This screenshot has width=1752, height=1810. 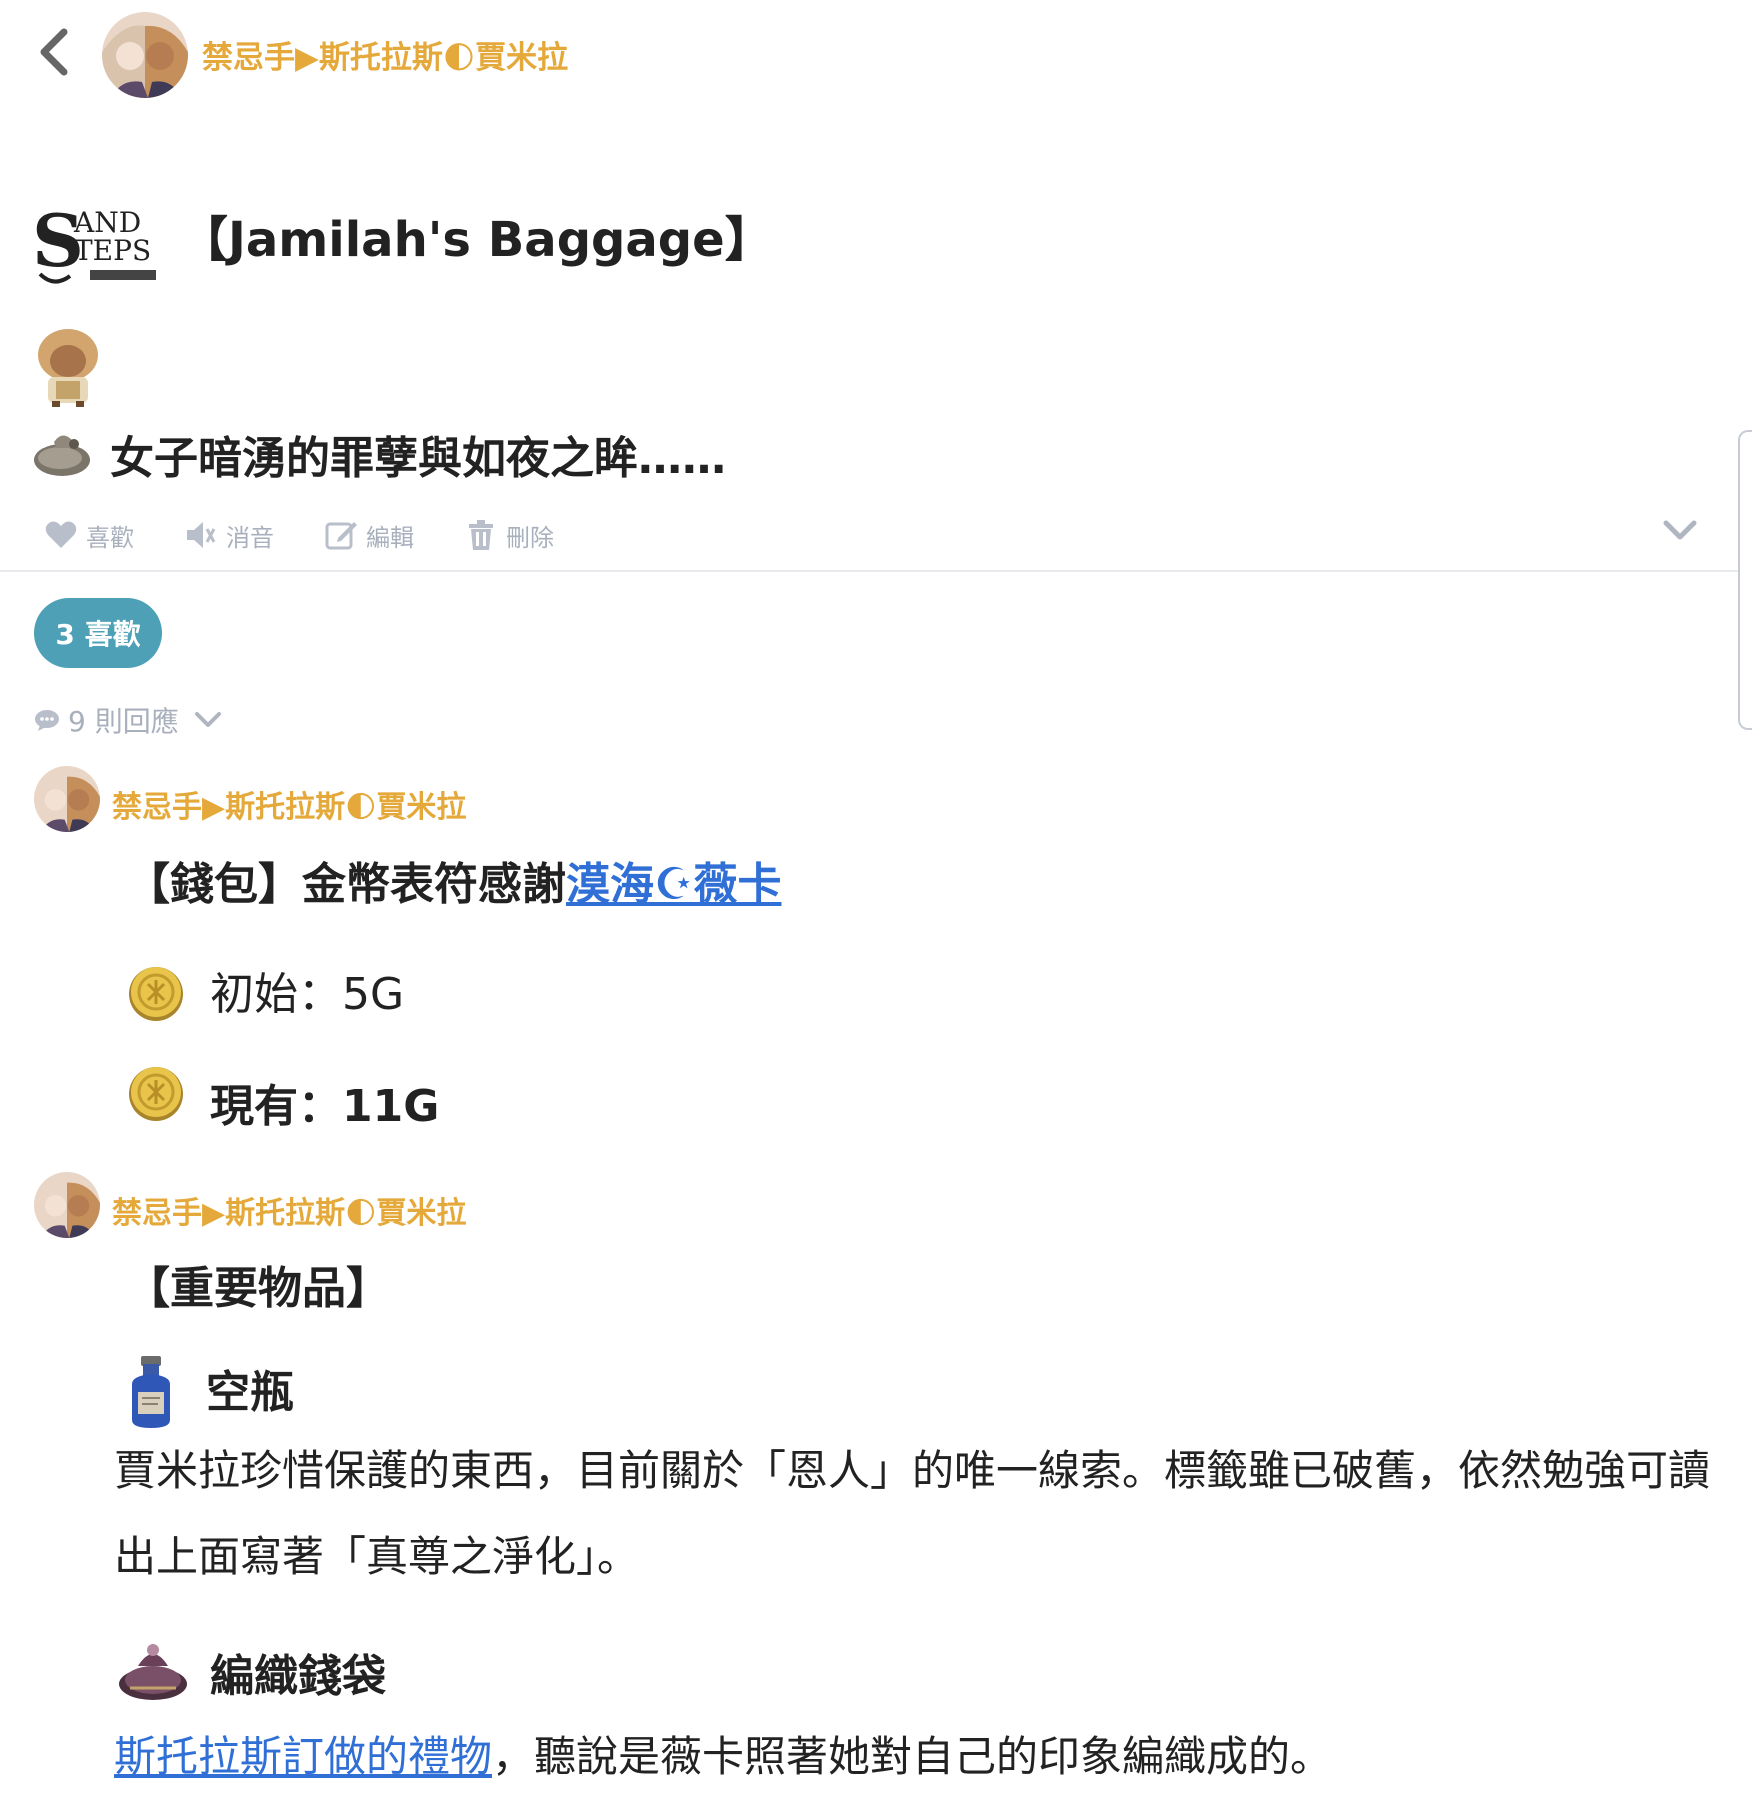 What do you see at coordinates (258, 1288) in the screenshot?
I see `important-items-heading: 【重要物品】` at bounding box center [258, 1288].